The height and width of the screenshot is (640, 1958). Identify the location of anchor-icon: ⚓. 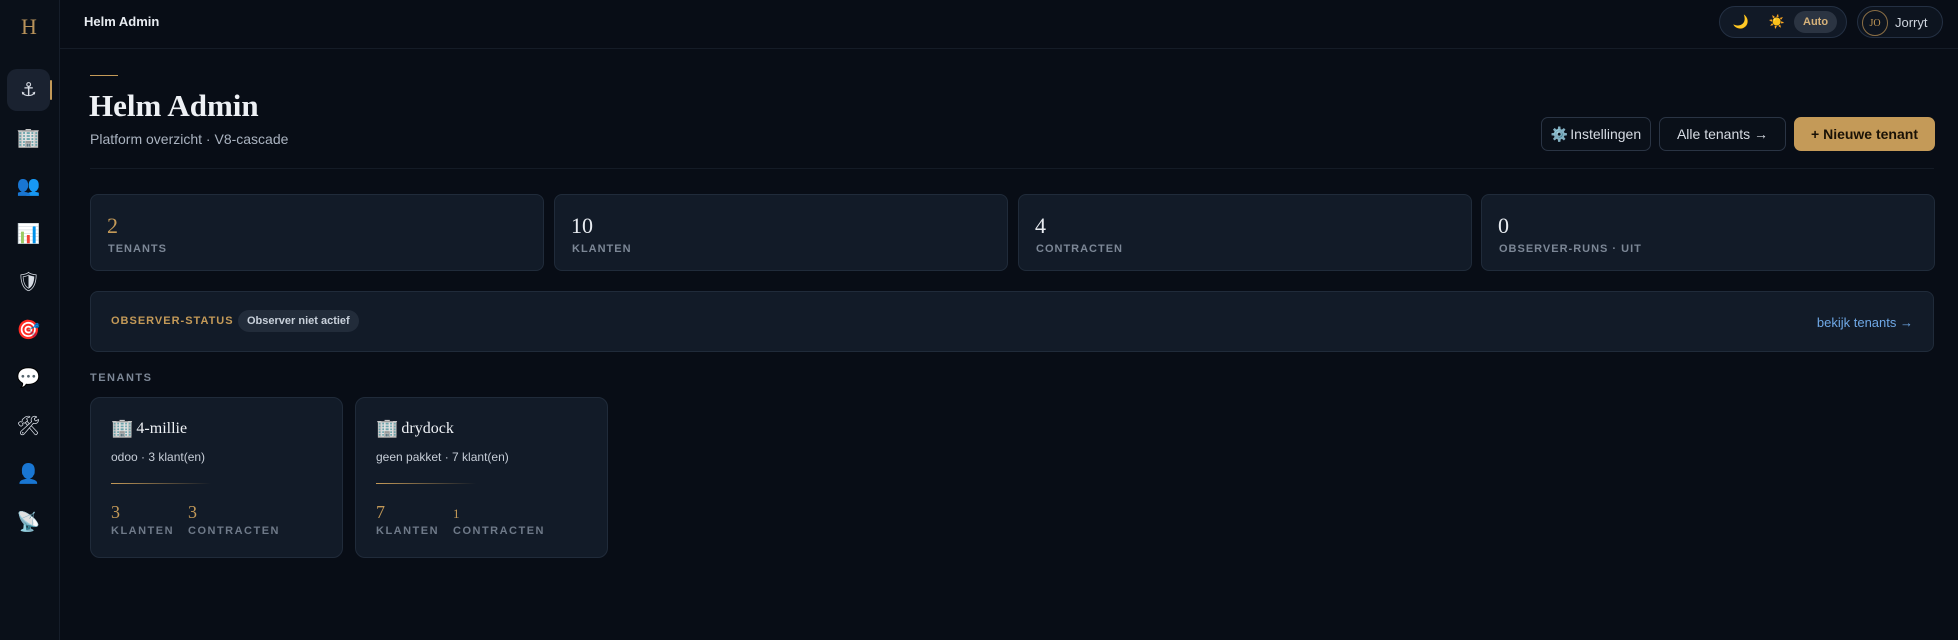
(28, 90).